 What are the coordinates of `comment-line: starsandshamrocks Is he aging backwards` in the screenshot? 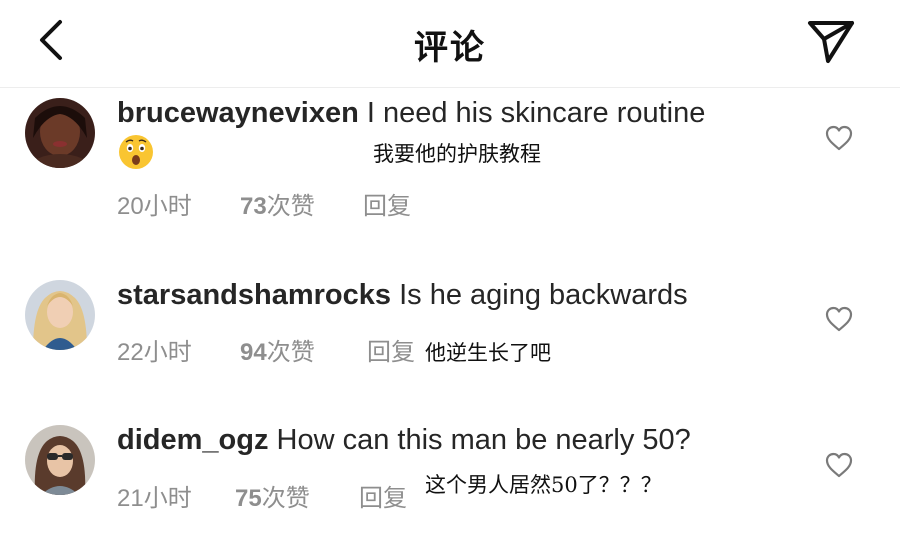 It's located at (402, 295).